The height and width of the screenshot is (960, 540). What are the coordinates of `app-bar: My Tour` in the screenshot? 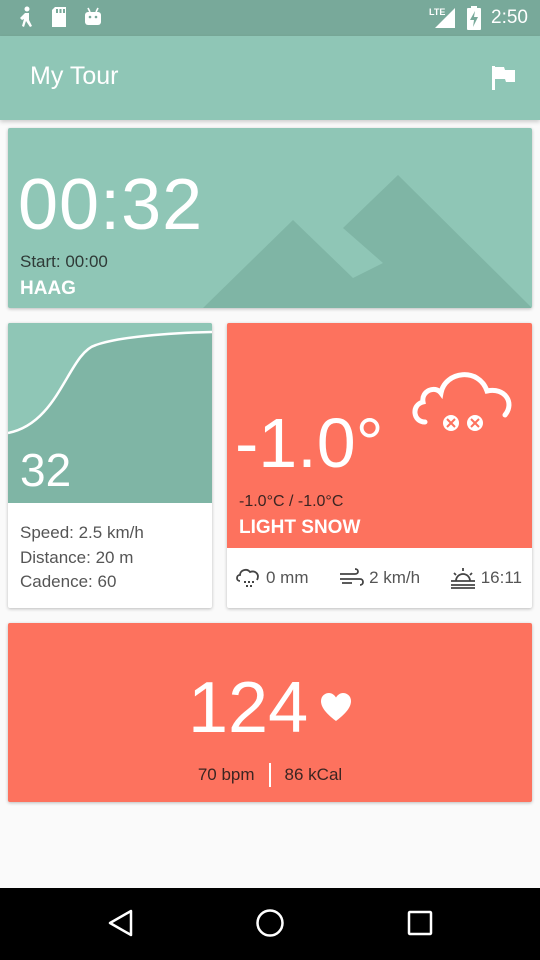 It's located at (270, 78).